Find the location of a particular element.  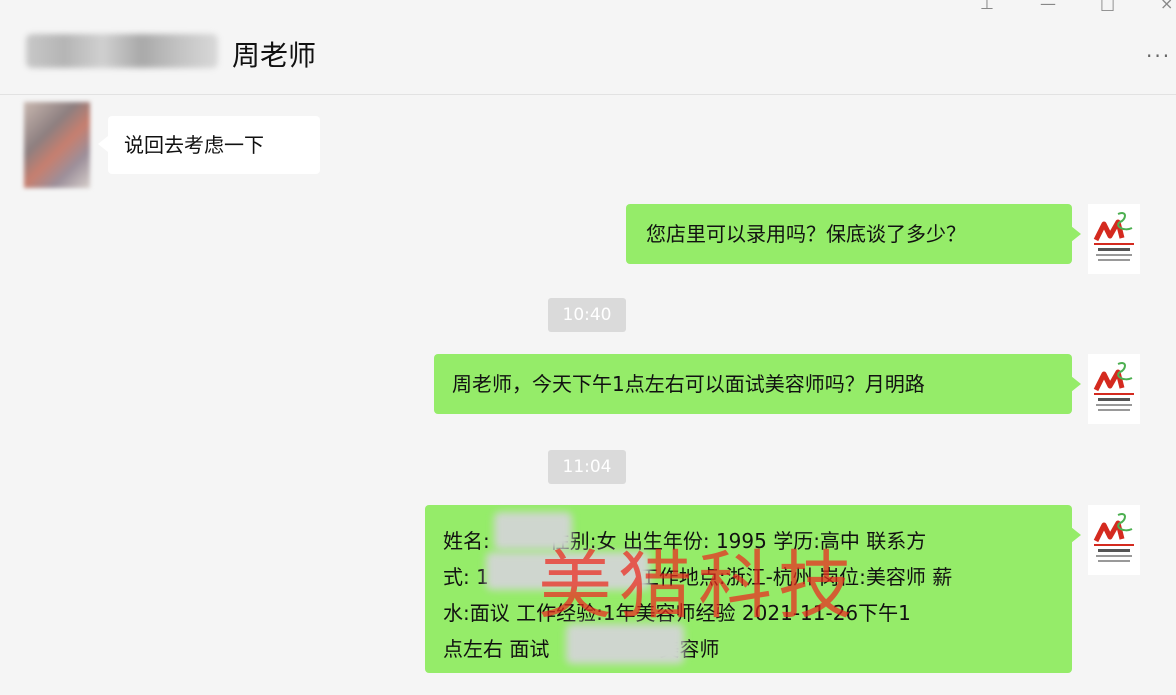

message-bubble: 周老师，今天下午1点左右可以面试美容师吗？月明路 is located at coordinates (753, 384).